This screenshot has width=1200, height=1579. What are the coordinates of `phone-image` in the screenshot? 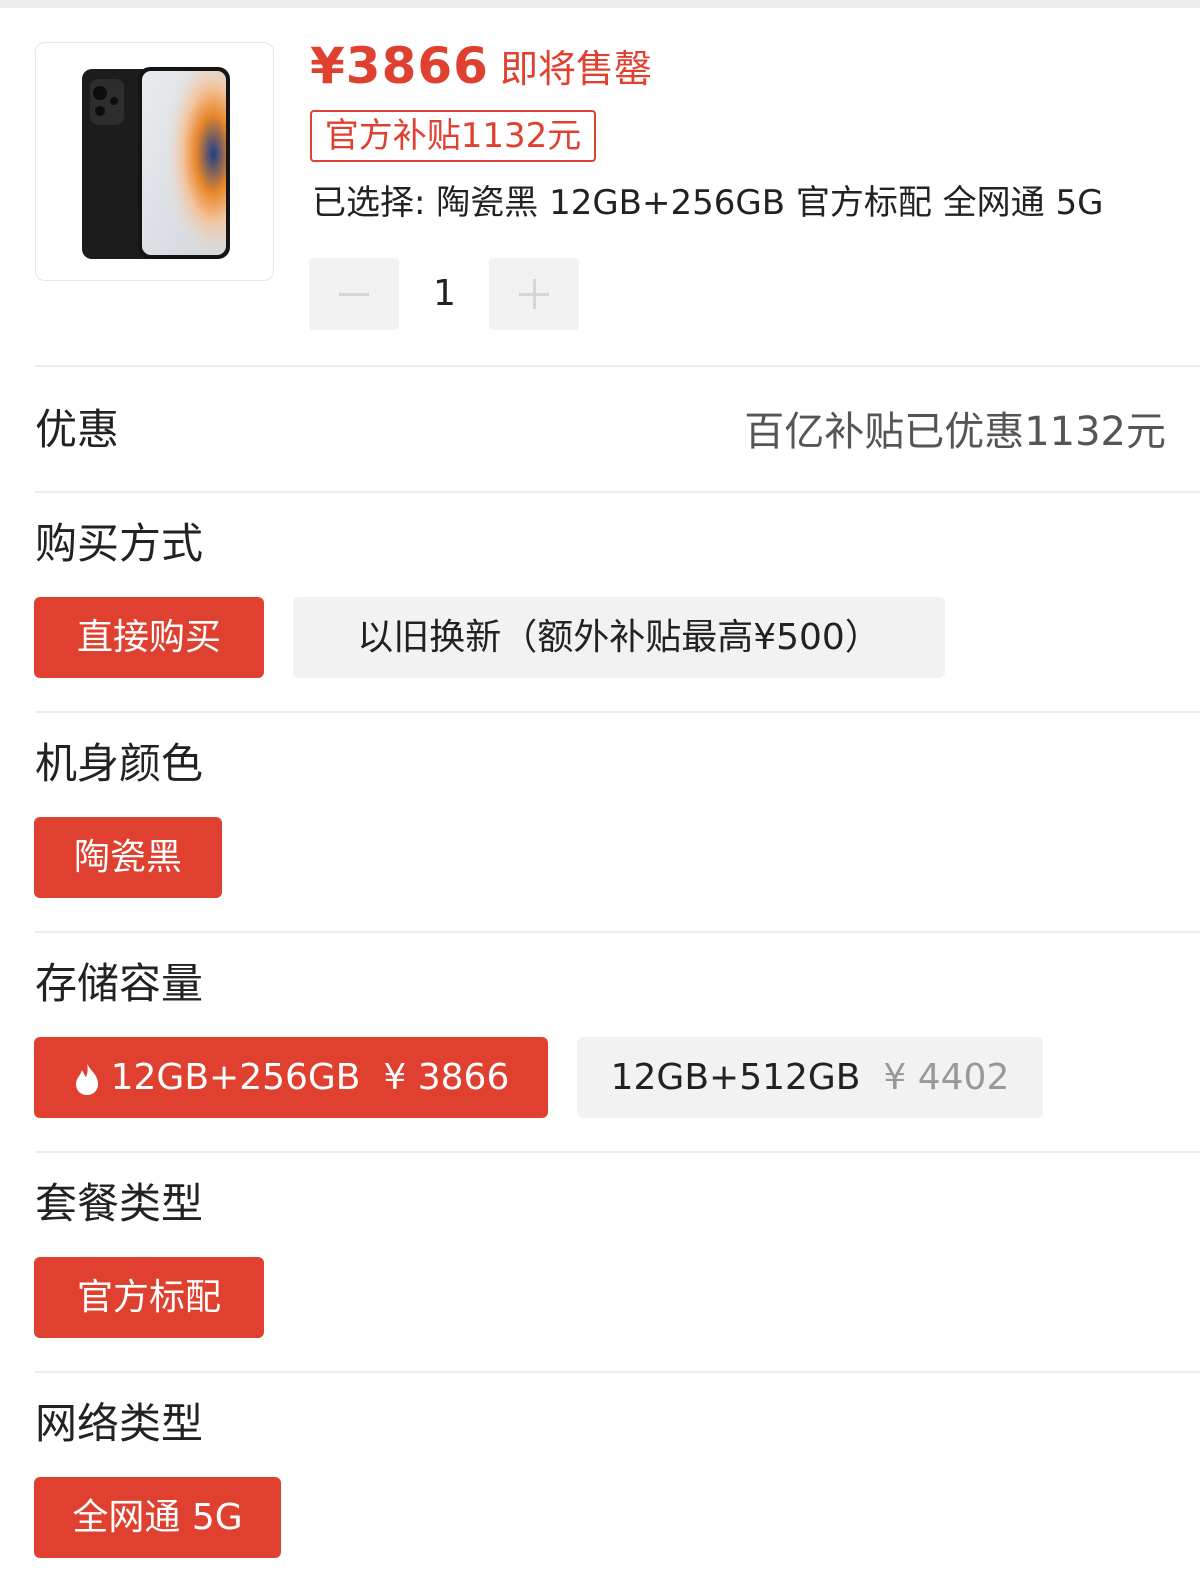 It's located at (156, 163).